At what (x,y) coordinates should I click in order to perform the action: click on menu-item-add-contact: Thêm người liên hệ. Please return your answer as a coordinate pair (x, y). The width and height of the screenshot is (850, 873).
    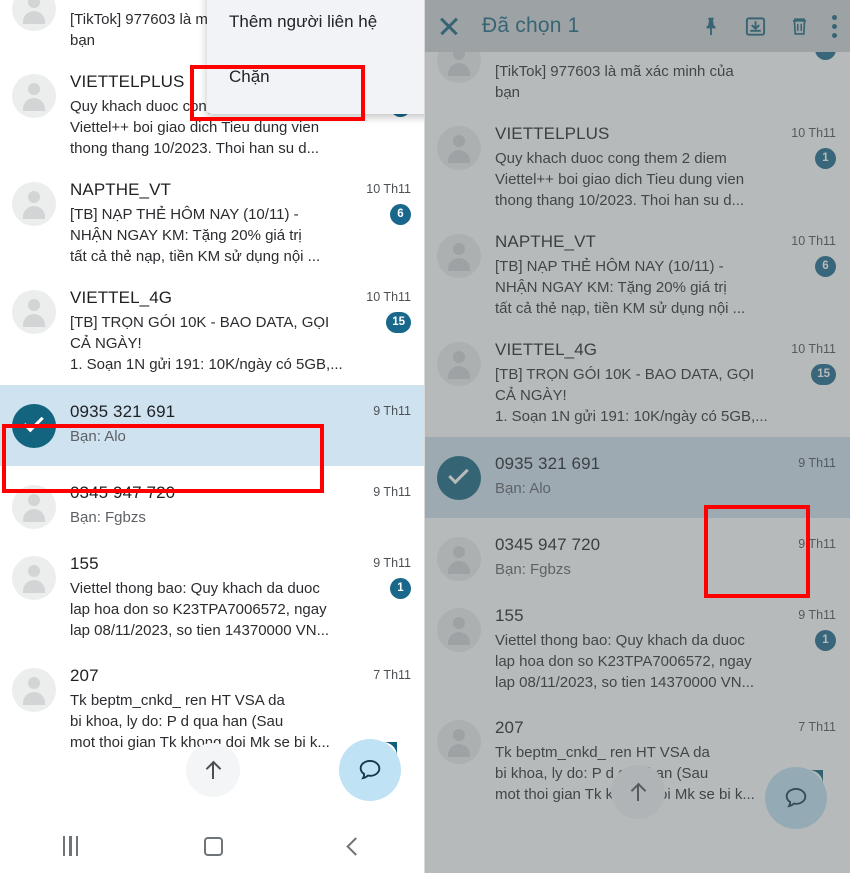
    Looking at the image, I should click on (315, 24).